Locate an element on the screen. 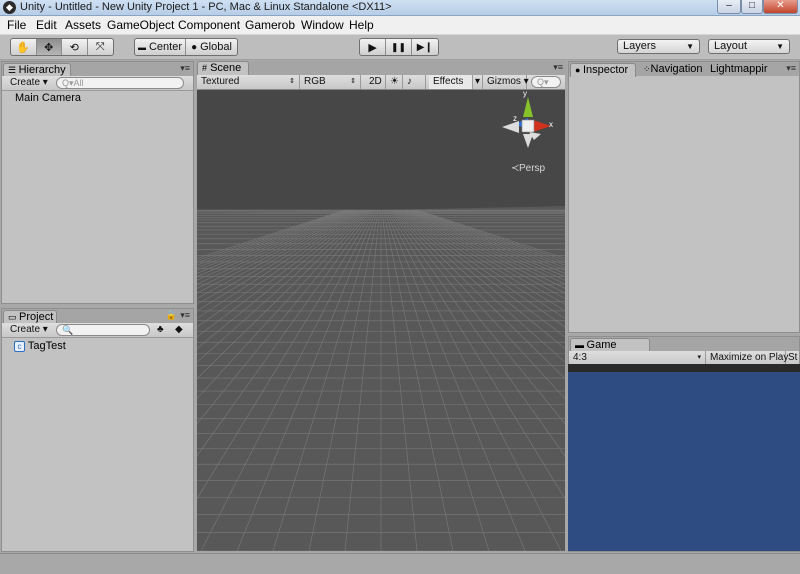 The width and height of the screenshot is (800, 574). game-icon: ▬ is located at coordinates (581, 345).